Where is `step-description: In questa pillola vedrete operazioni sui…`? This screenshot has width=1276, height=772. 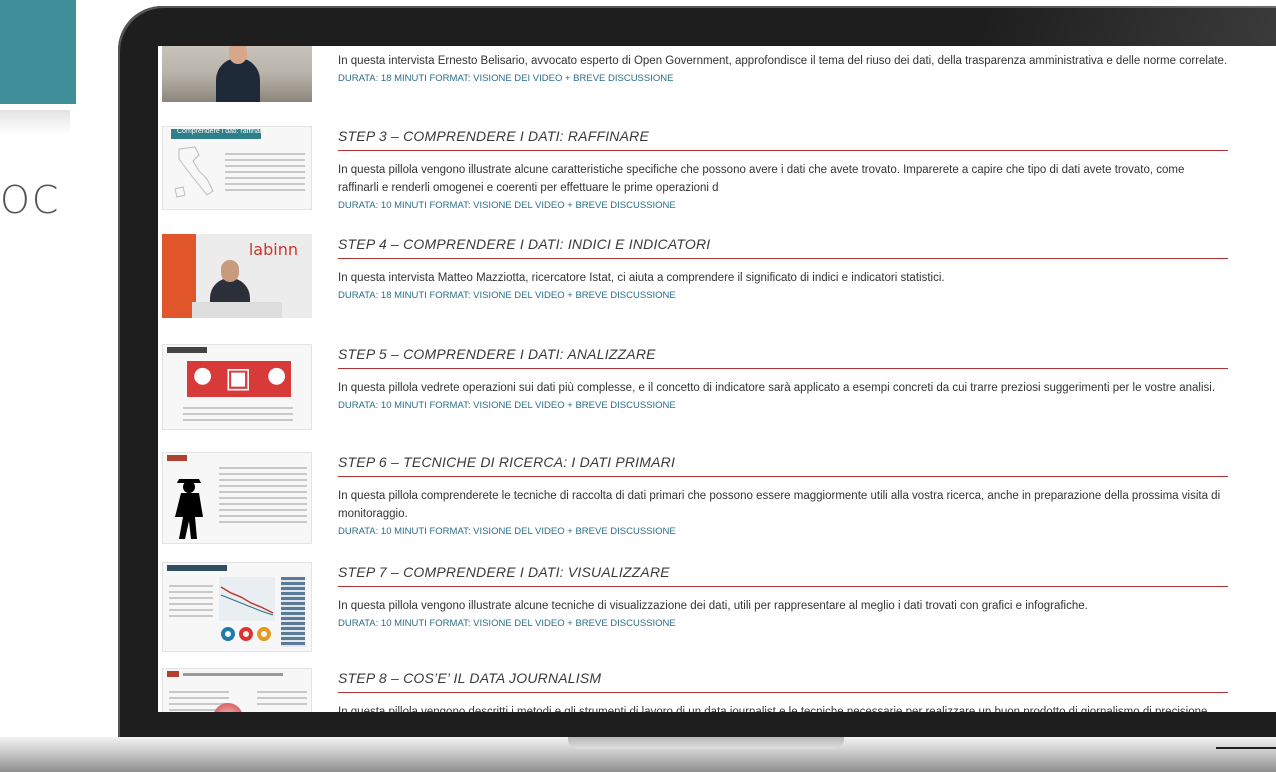
step-description: In questa pillola vedrete operazioni sui… is located at coordinates (777, 388).